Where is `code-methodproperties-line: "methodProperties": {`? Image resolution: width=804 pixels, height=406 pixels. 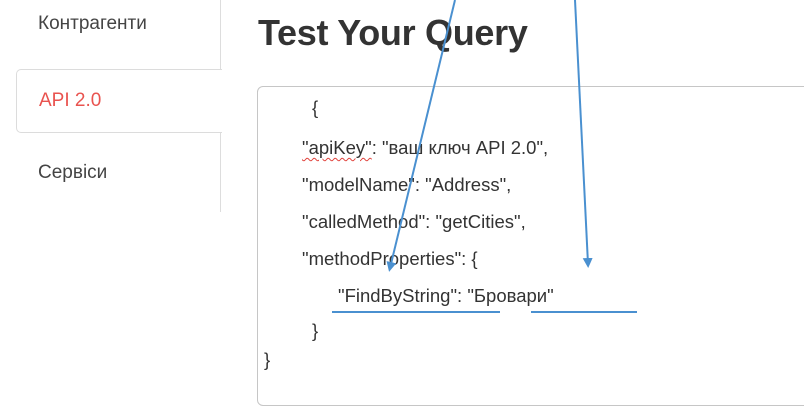
code-methodproperties-line: "methodProperties": { is located at coordinates (390, 258).